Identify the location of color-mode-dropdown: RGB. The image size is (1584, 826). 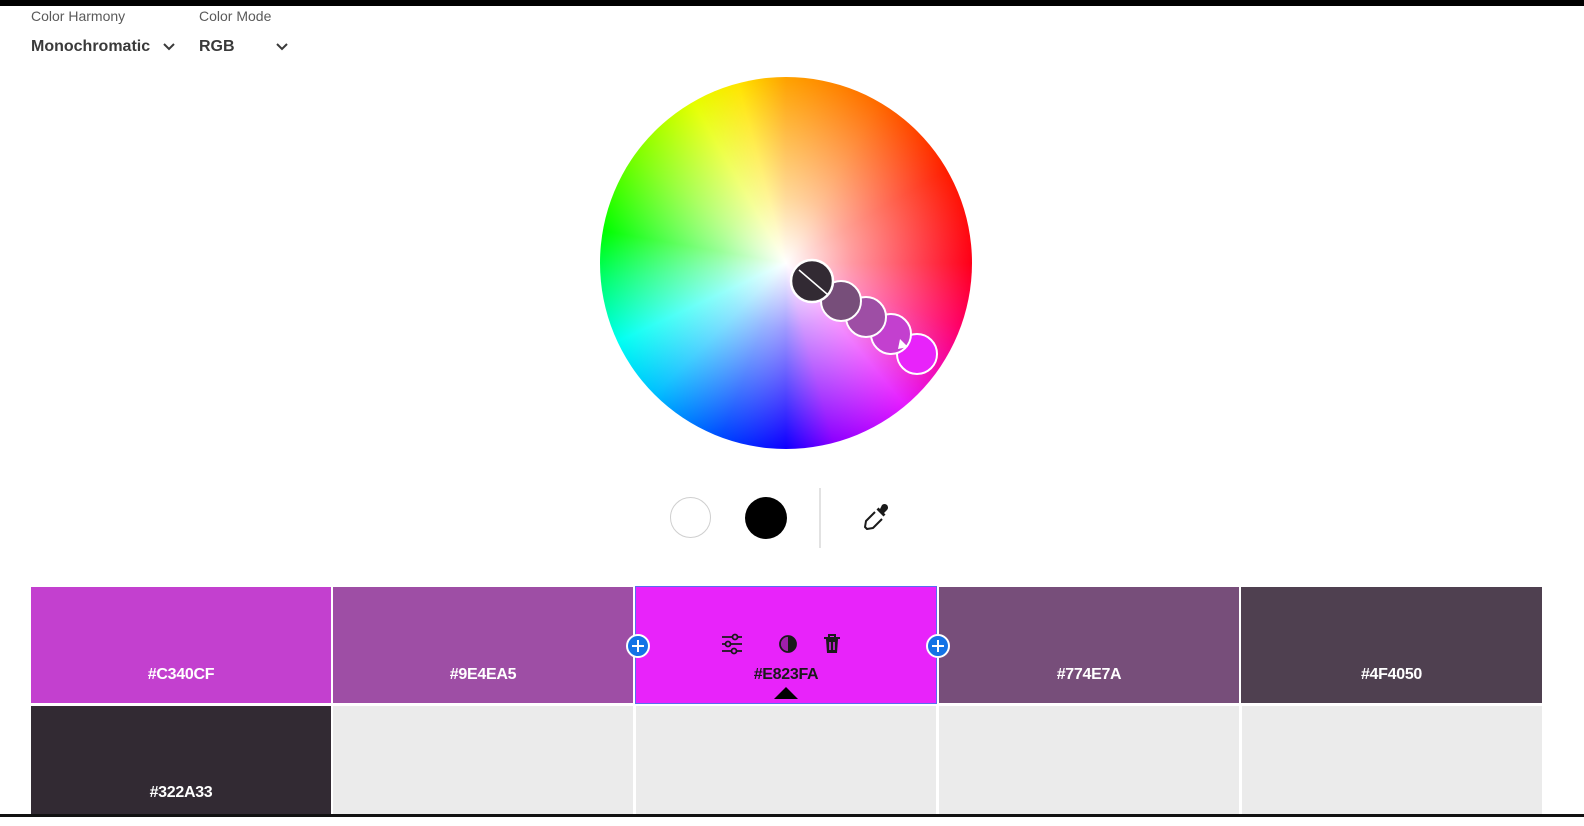
(244, 47).